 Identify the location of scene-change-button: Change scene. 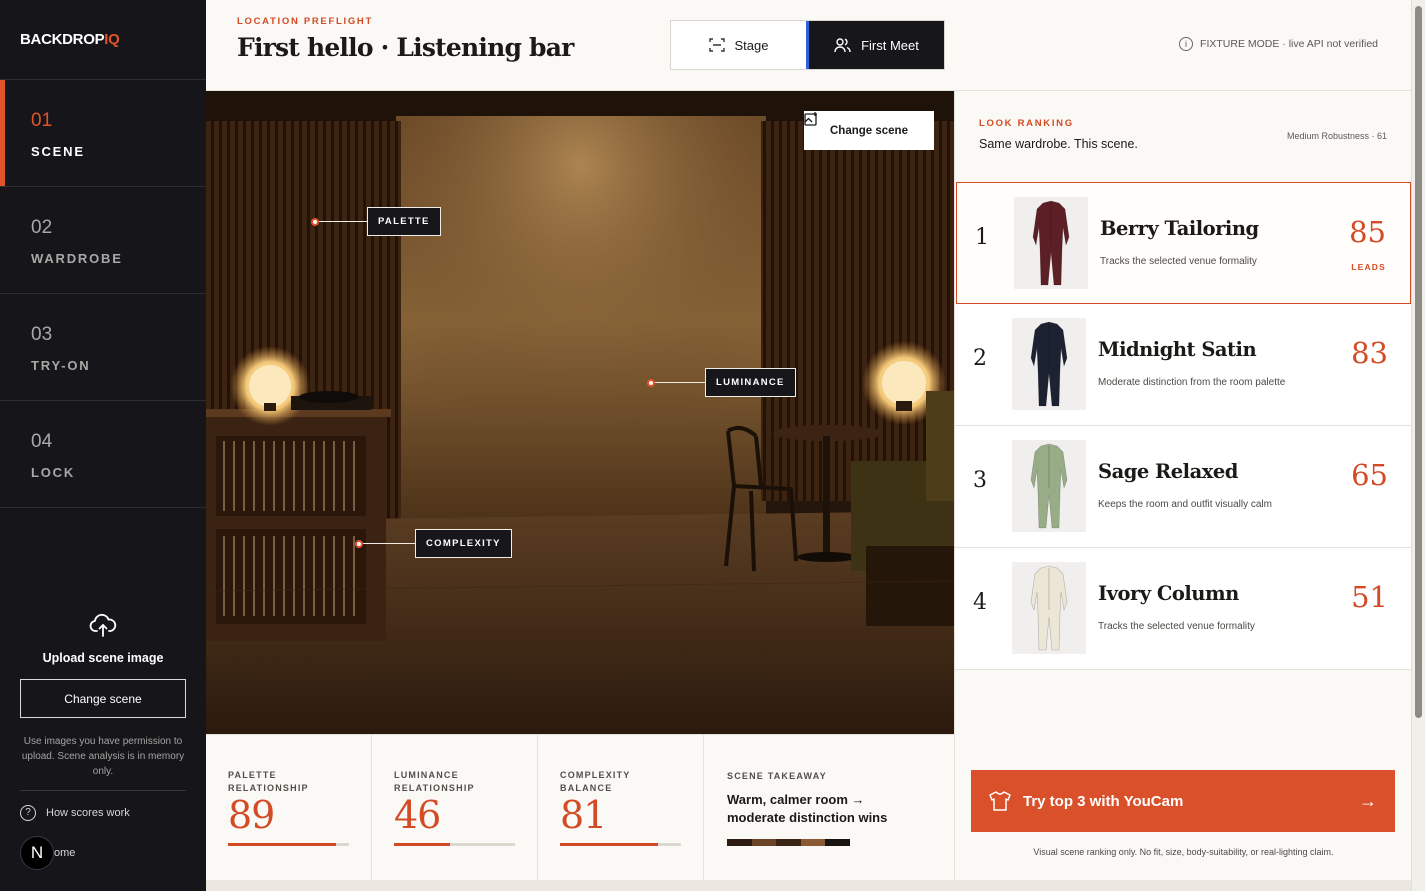
(869, 130).